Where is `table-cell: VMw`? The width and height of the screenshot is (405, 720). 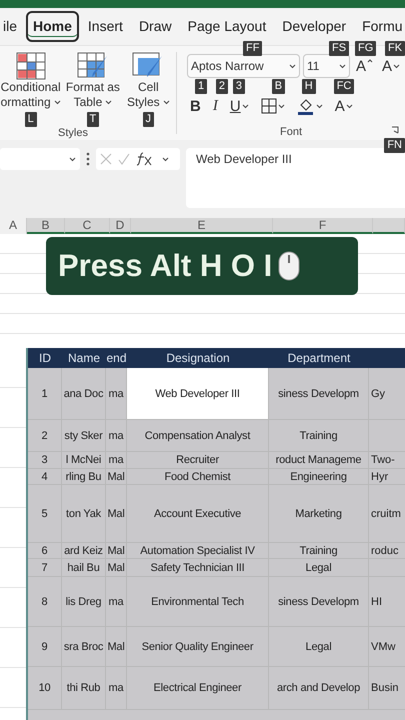
table-cell: VMw is located at coordinates (387, 647).